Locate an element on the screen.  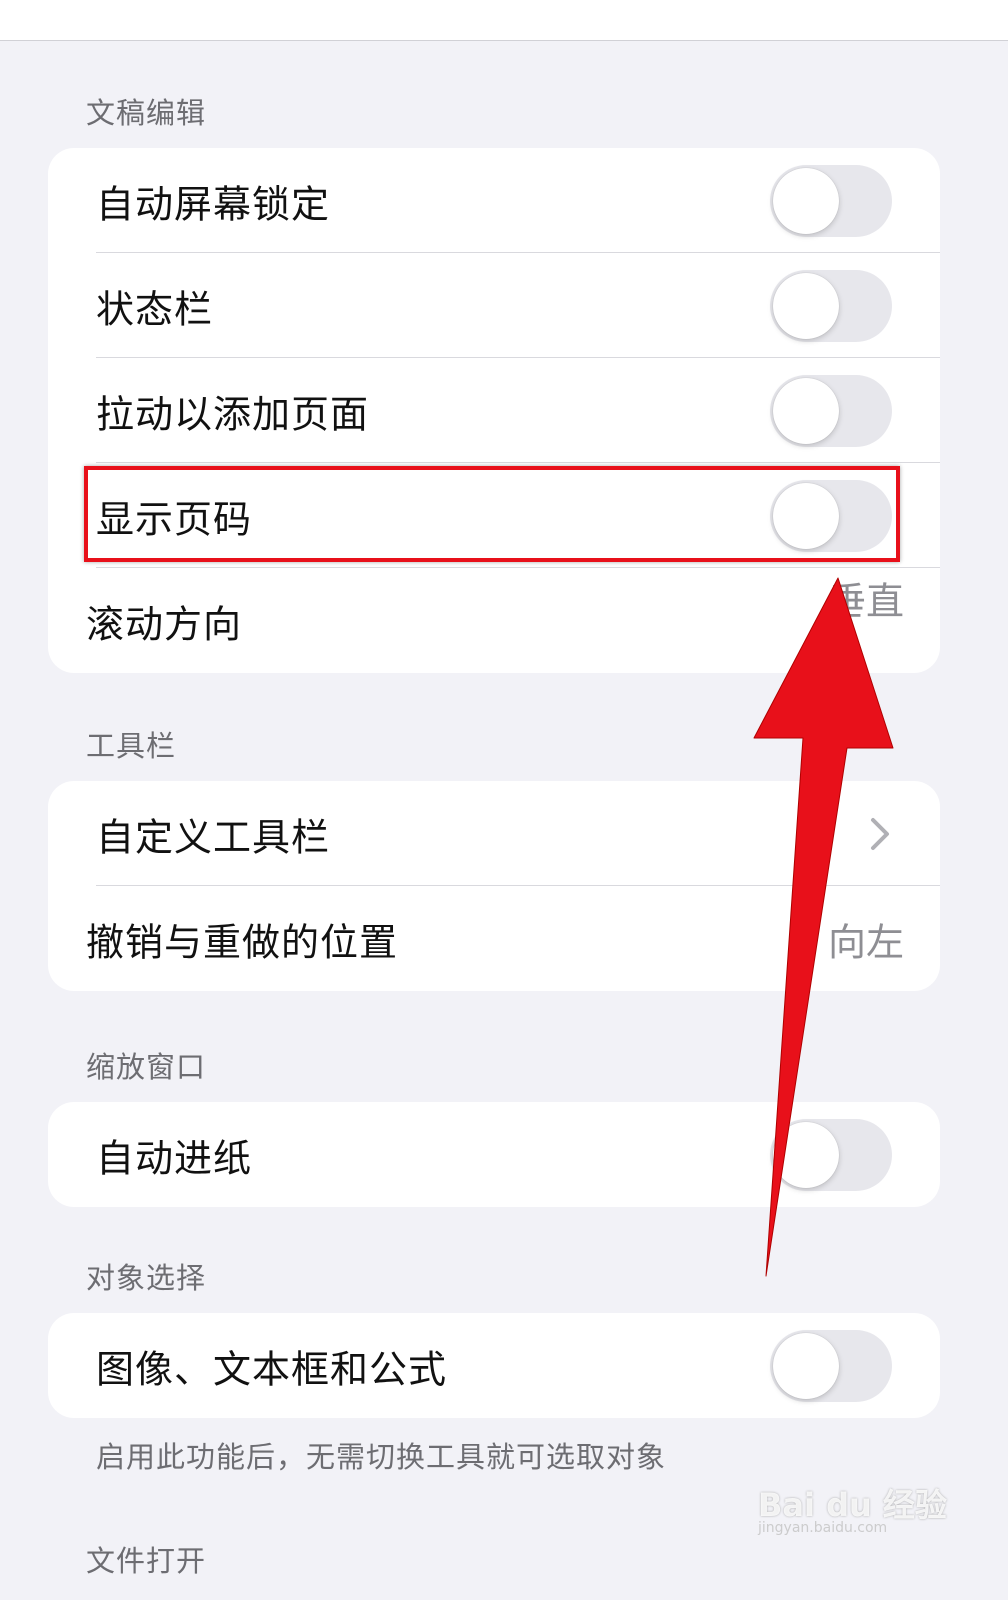
row-label: 状态栏 is located at coordinates (155, 309).